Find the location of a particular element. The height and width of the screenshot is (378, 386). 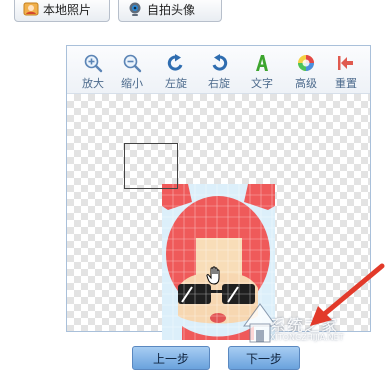

zoom-in-tool: 放大 is located at coordinates (93, 71).